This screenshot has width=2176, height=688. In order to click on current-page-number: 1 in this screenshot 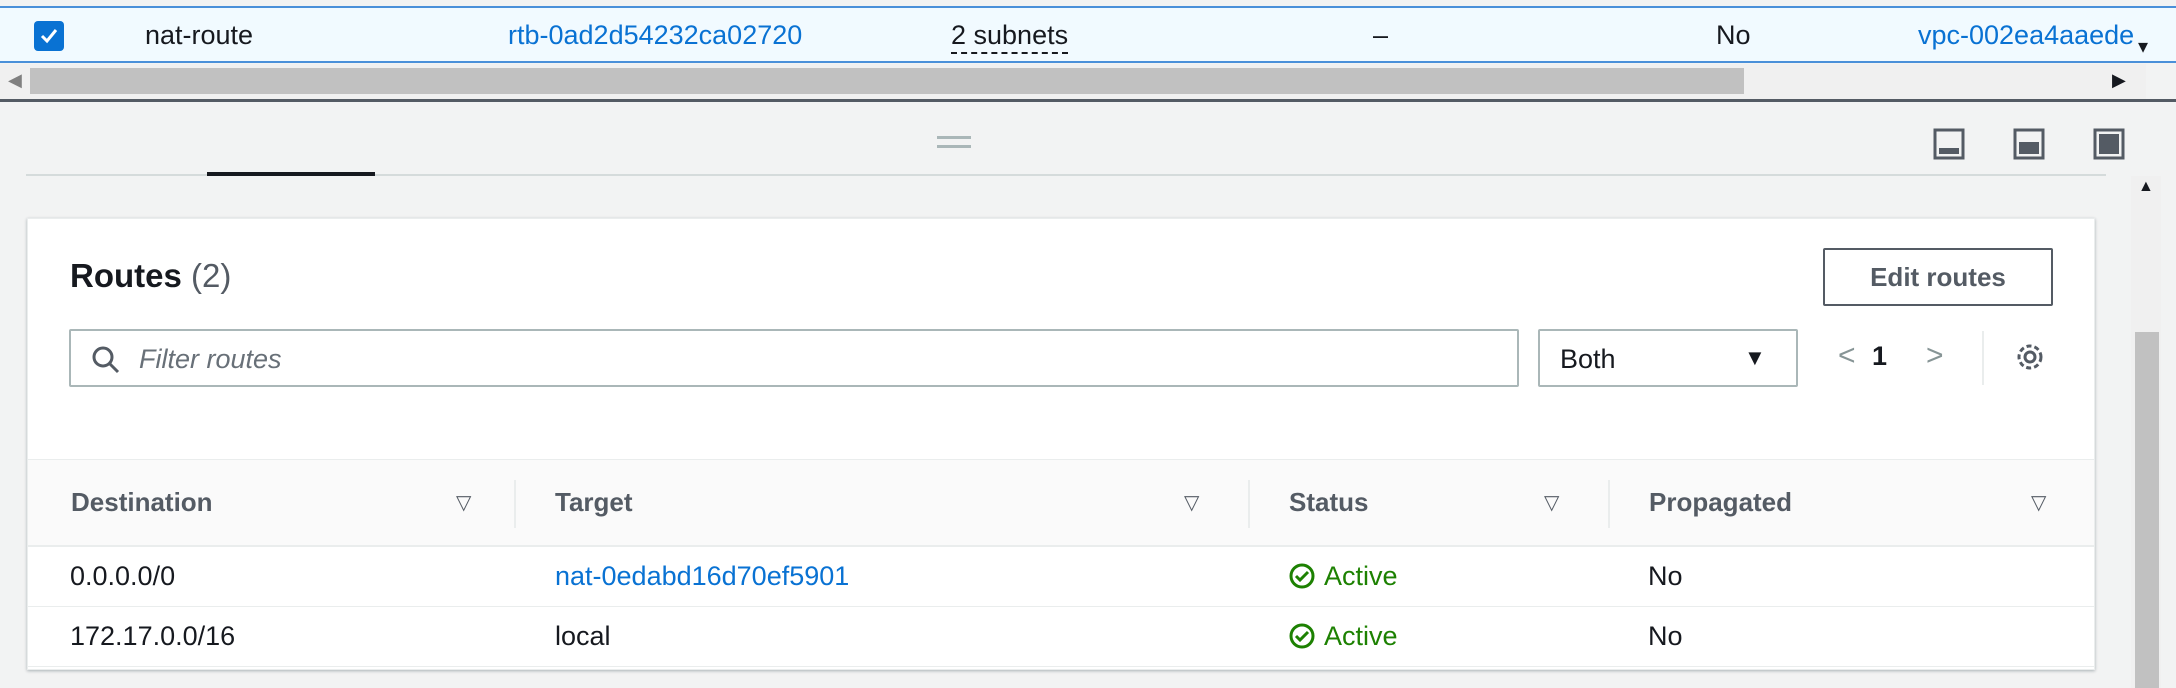, I will do `click(1879, 356)`.